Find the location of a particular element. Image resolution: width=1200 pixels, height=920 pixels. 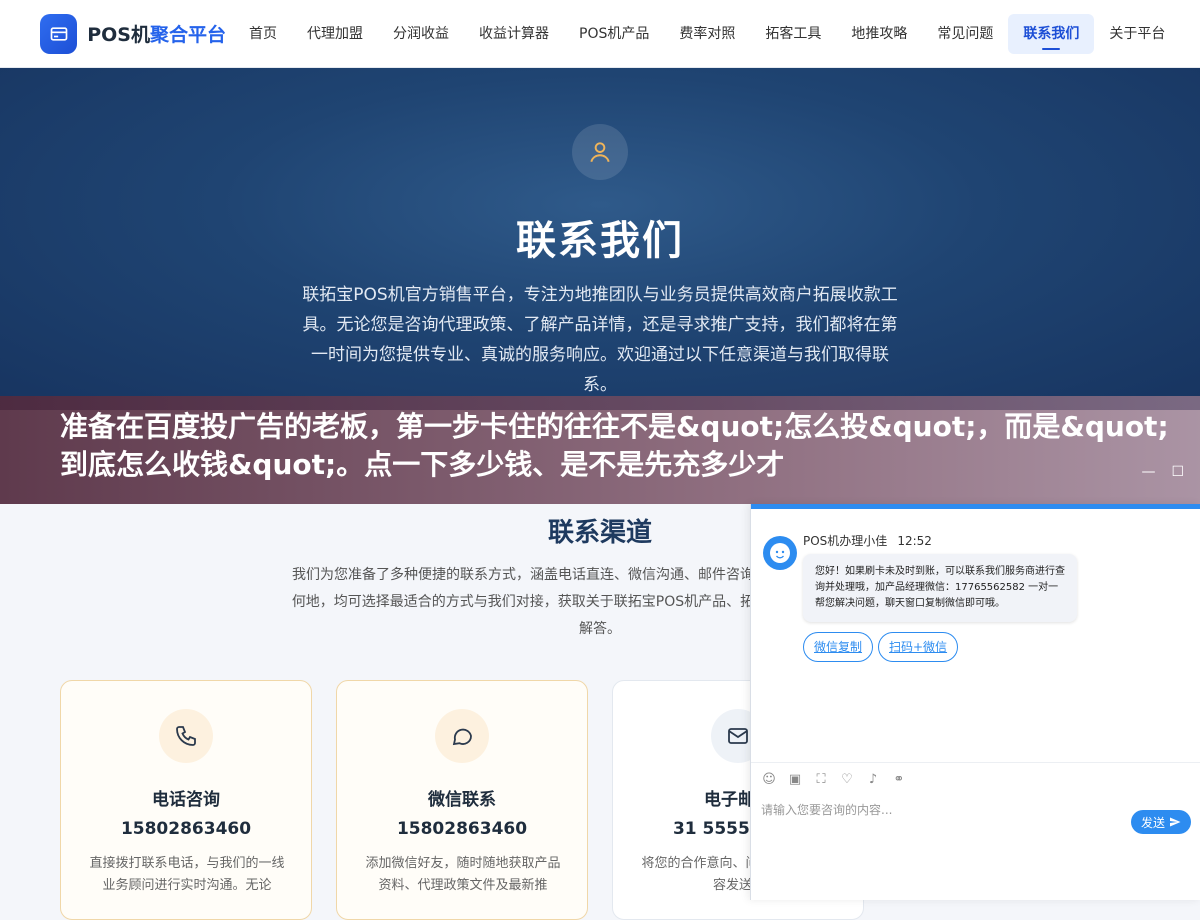

copy-wechat-button: 微信复制 is located at coordinates (838, 647).